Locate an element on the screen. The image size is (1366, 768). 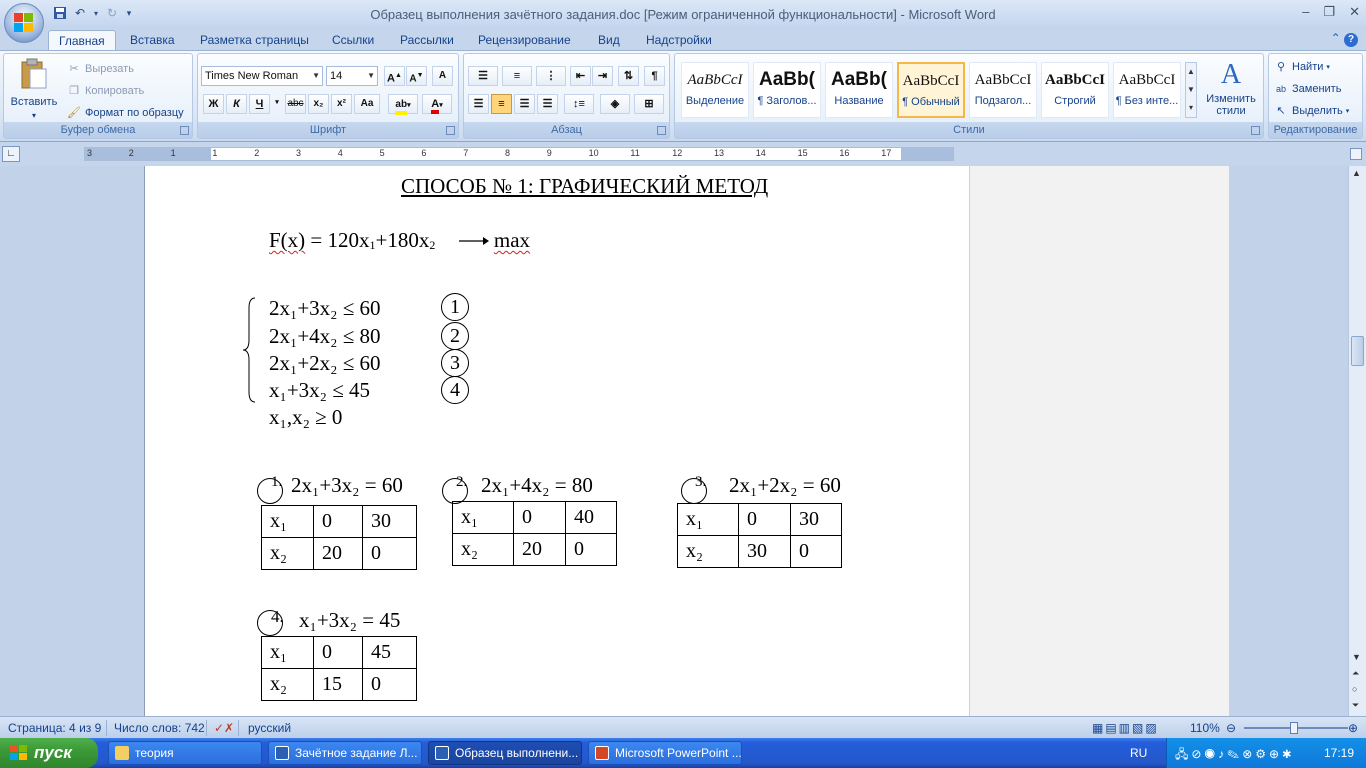
tab-insert: Вставка is located at coordinates (152, 40).